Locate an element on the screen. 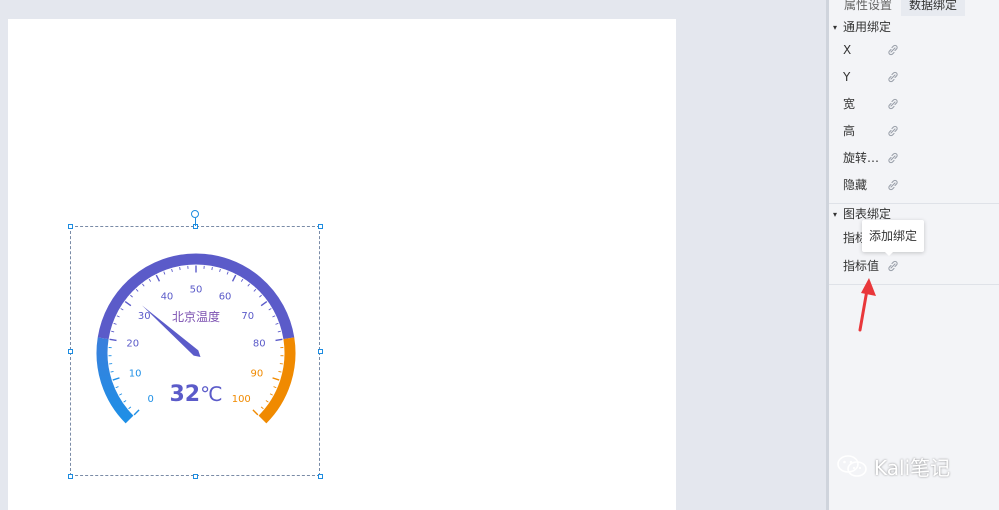 Image resolution: width=999 pixels, height=510 pixels. binding-label: 宽 is located at coordinates (849, 104).